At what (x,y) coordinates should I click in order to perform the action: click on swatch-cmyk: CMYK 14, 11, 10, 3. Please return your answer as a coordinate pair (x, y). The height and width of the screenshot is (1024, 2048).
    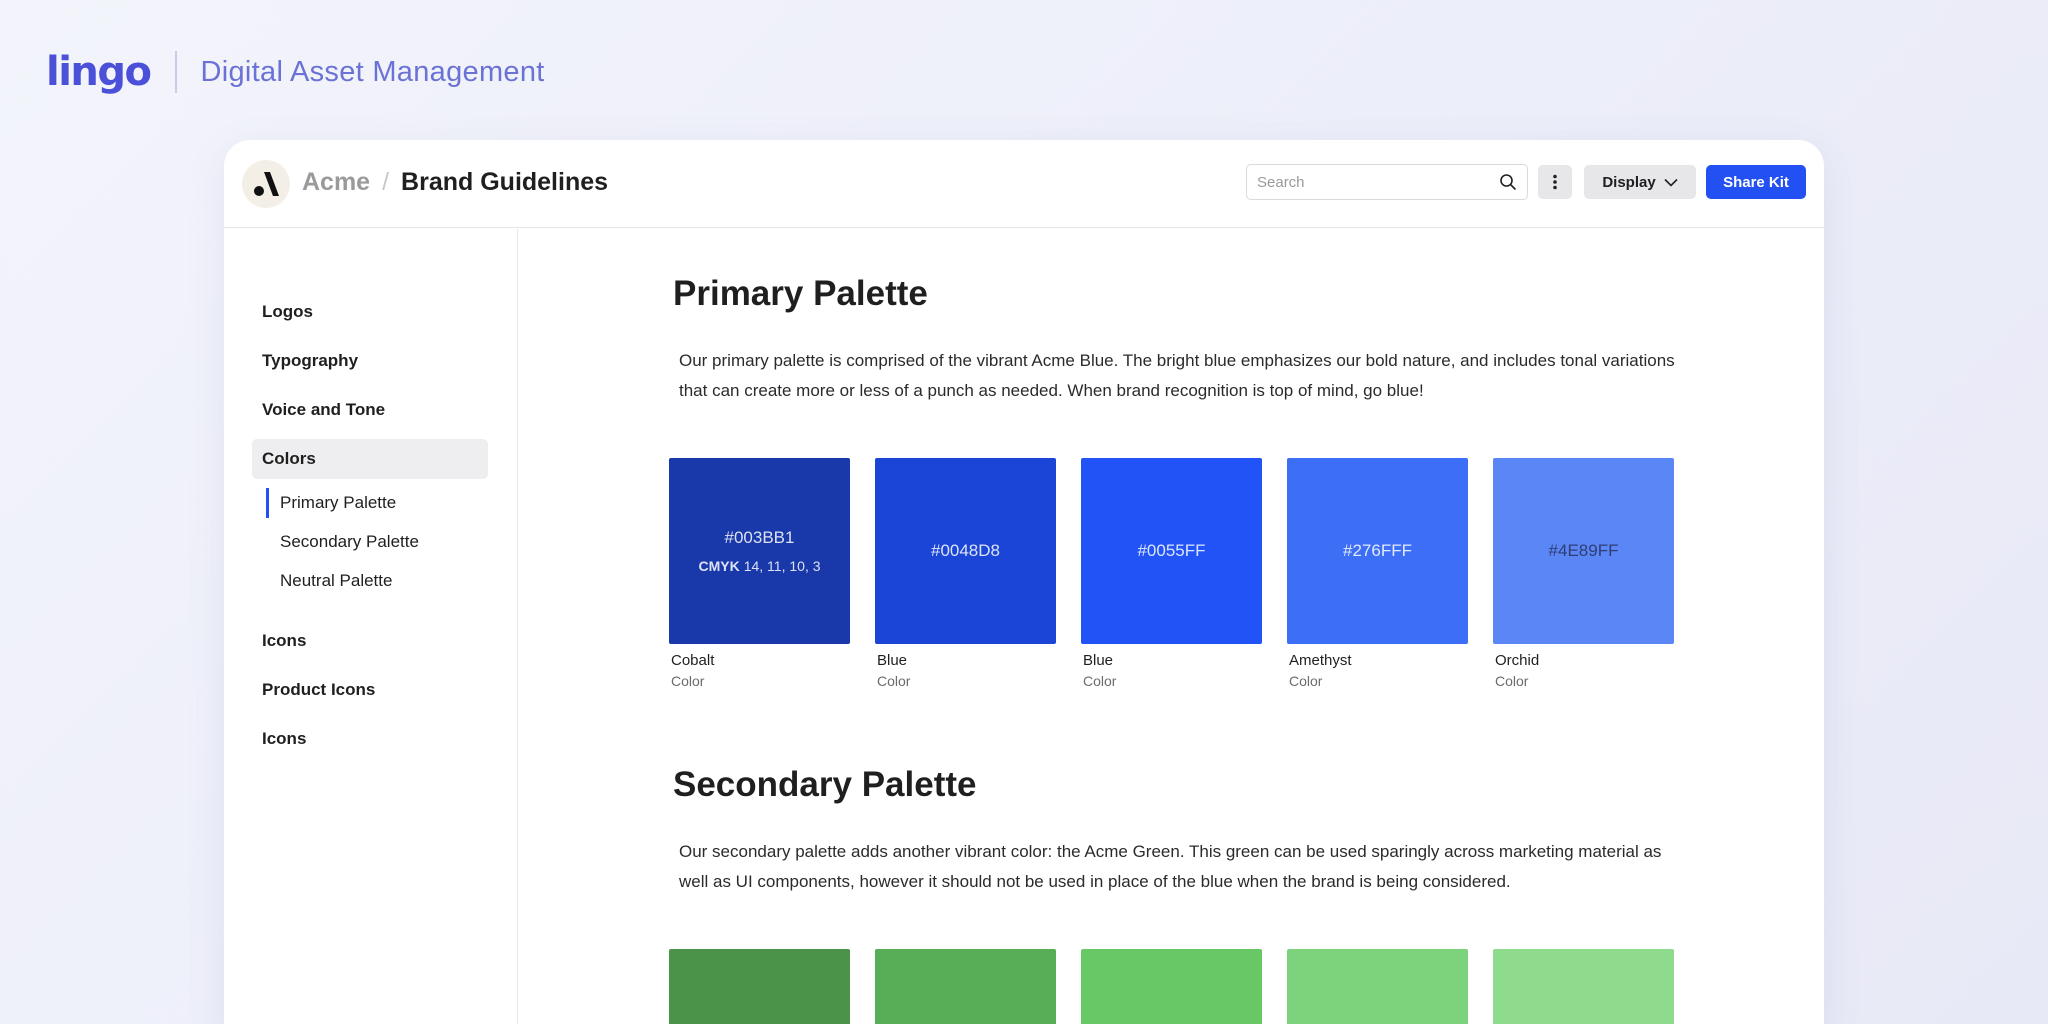
    Looking at the image, I should click on (759, 566).